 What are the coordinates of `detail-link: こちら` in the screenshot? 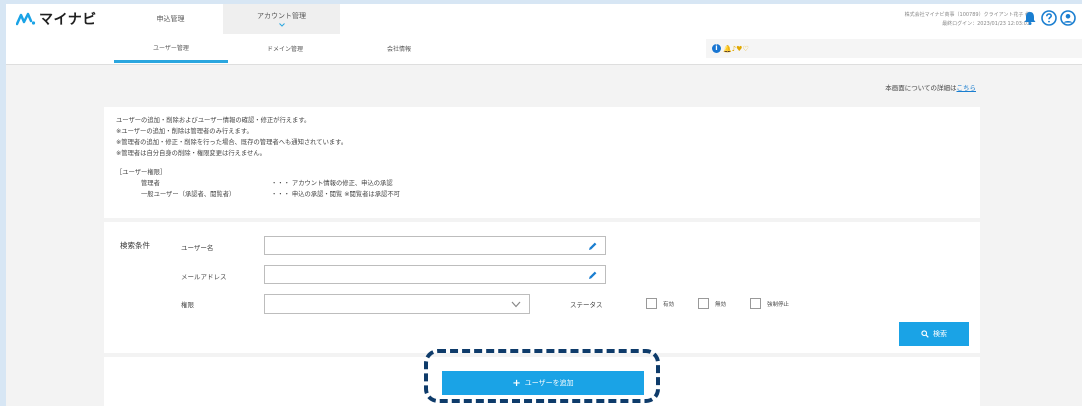 It's located at (967, 88).